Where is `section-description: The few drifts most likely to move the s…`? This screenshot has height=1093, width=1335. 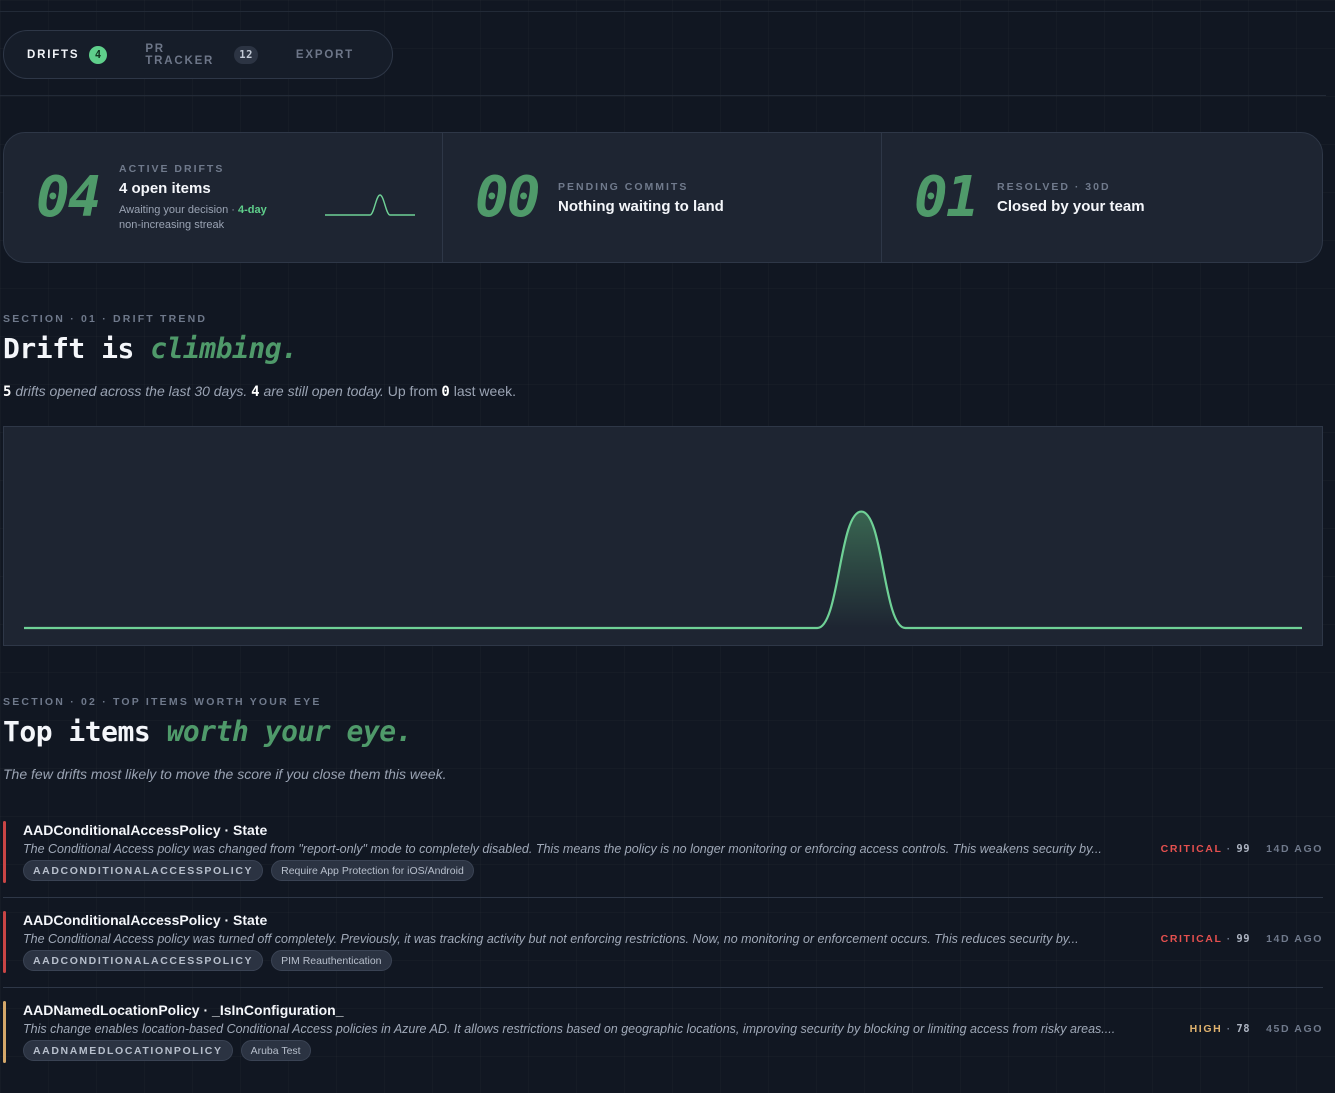 section-description: The few drifts most likely to move the s… is located at coordinates (225, 774).